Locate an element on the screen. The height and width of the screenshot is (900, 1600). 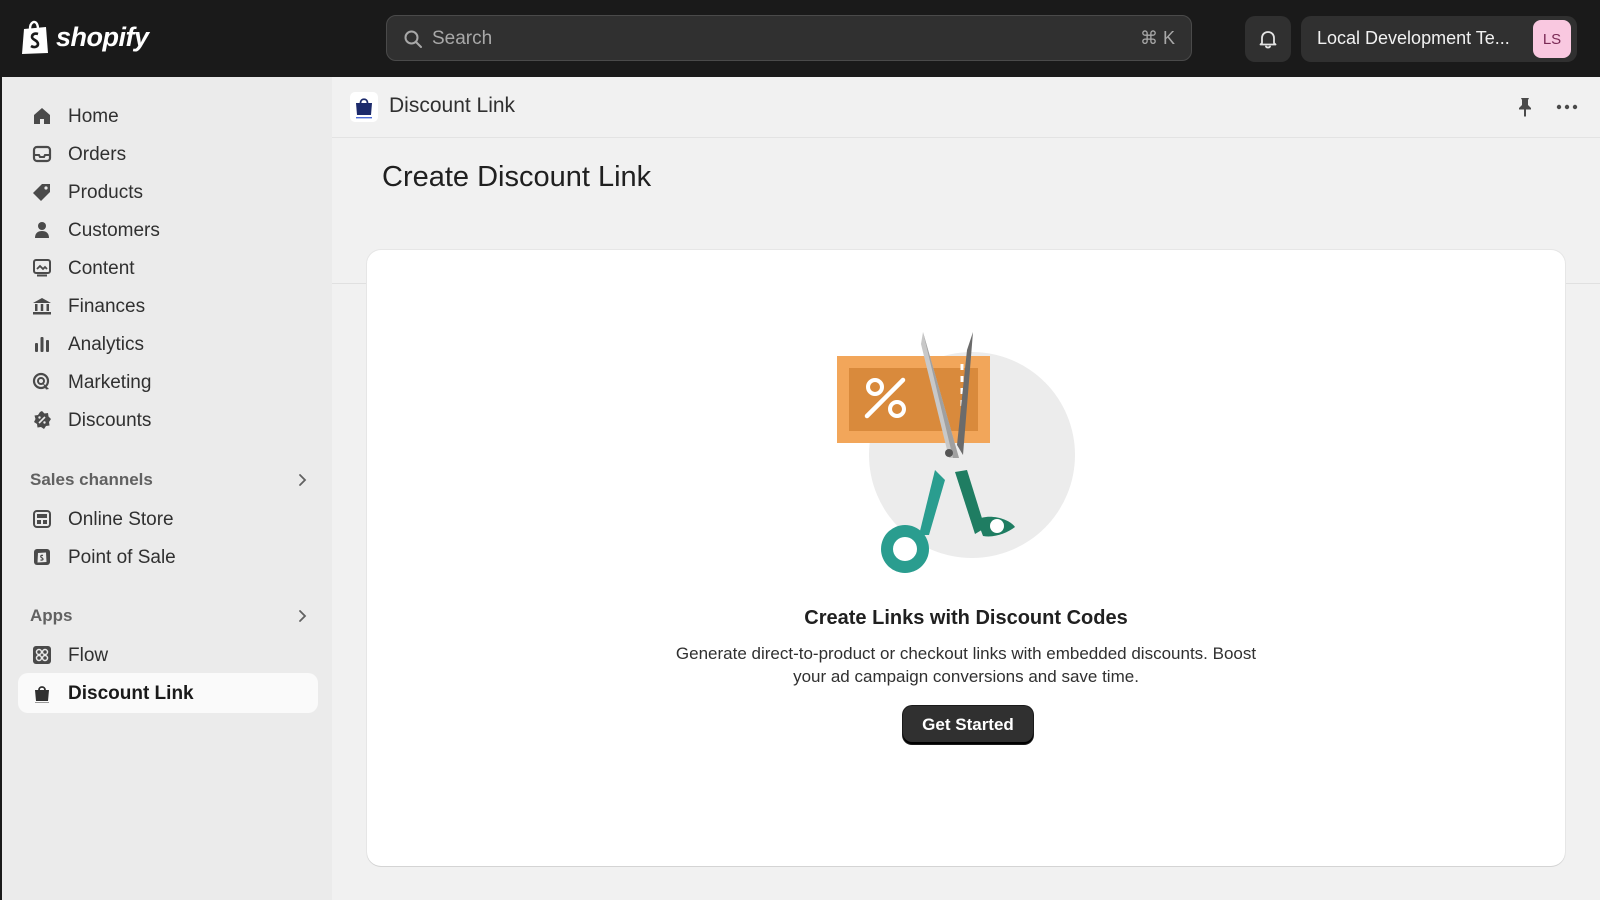
brand-wordmark: shopify is located at coordinates (102, 36).